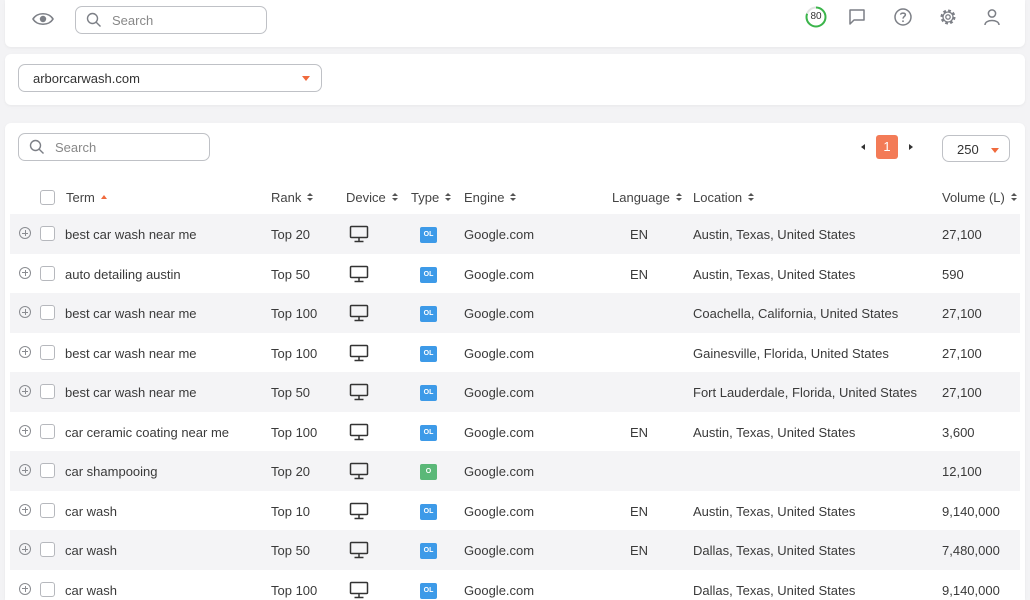 Image resolution: width=1030 pixels, height=600 pixels. What do you see at coordinates (103, 196) in the screenshot?
I see `sort-asc-icon` at bounding box center [103, 196].